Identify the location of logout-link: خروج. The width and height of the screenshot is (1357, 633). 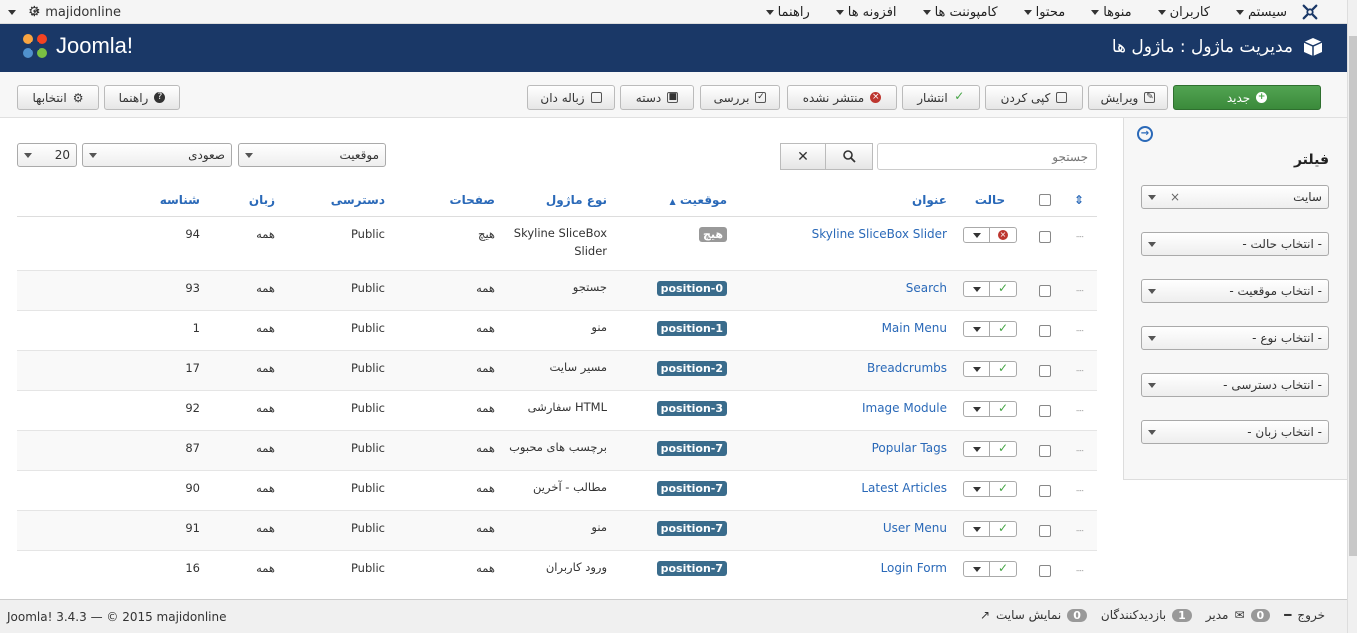
(1311, 615).